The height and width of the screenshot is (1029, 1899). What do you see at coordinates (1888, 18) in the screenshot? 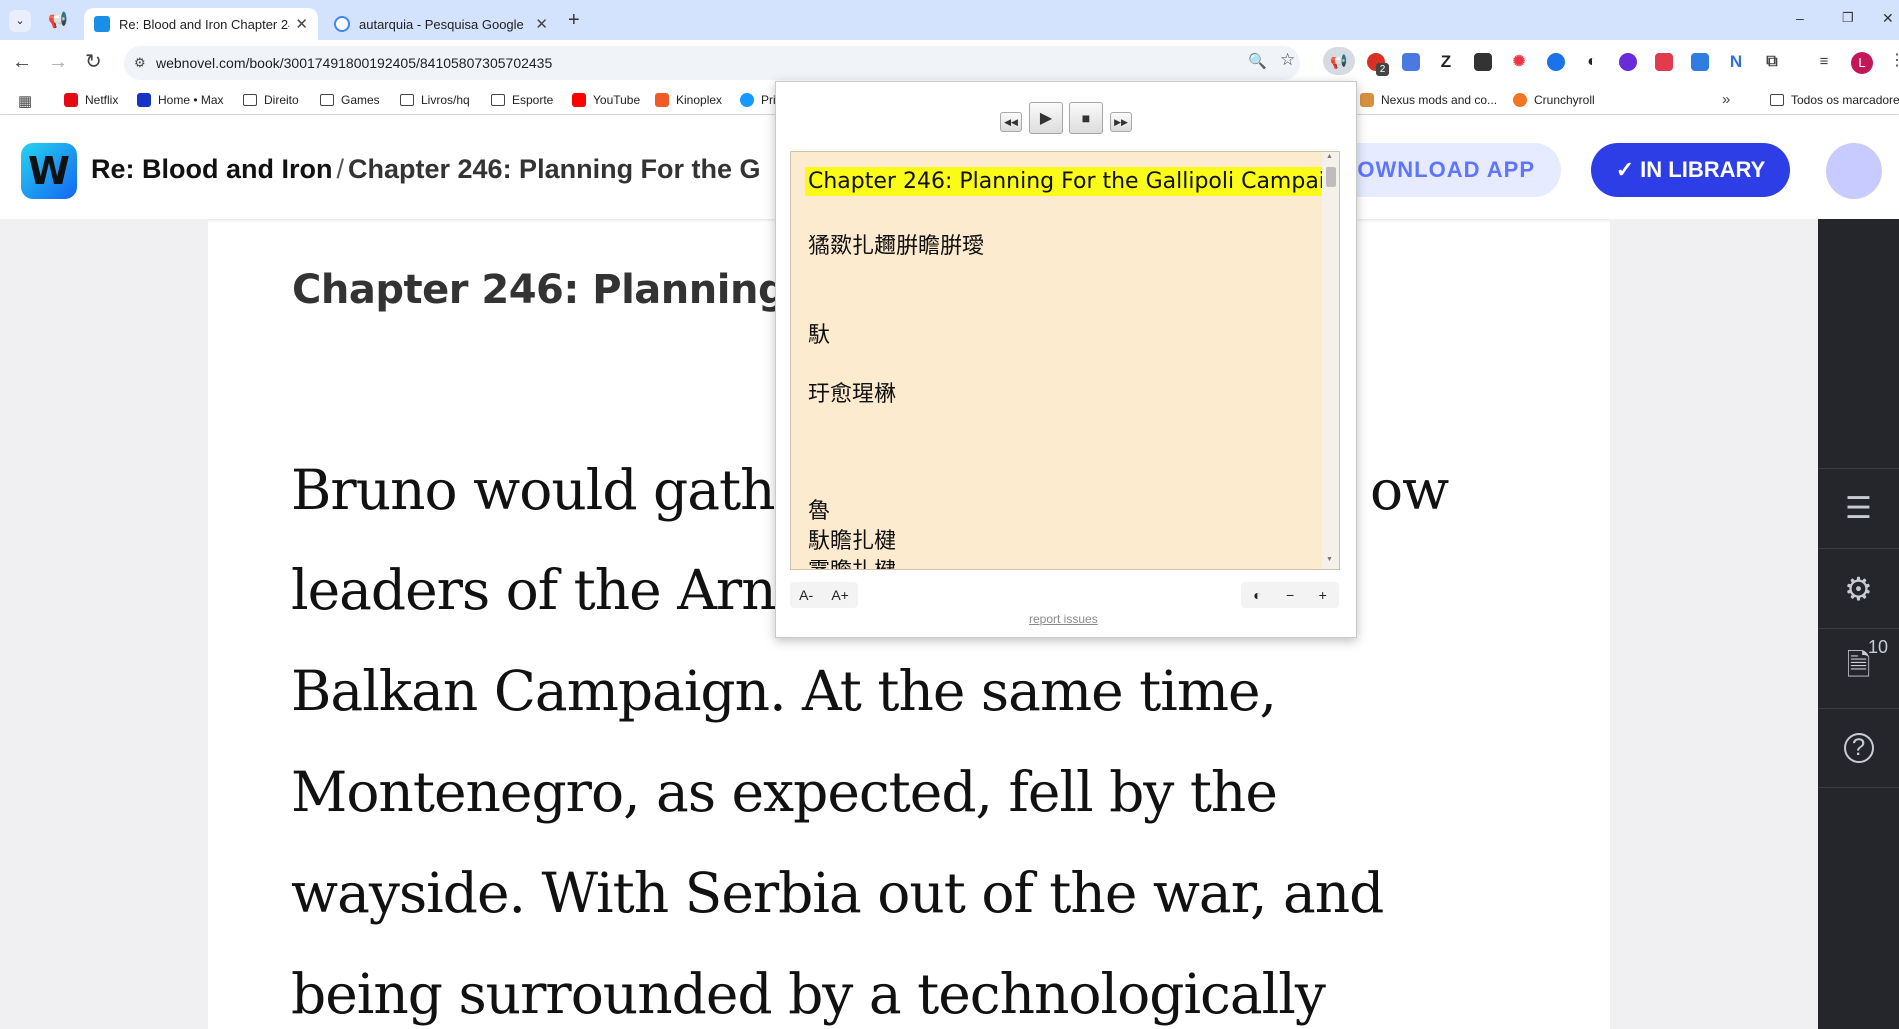
I see `close-window-button: ✕` at bounding box center [1888, 18].